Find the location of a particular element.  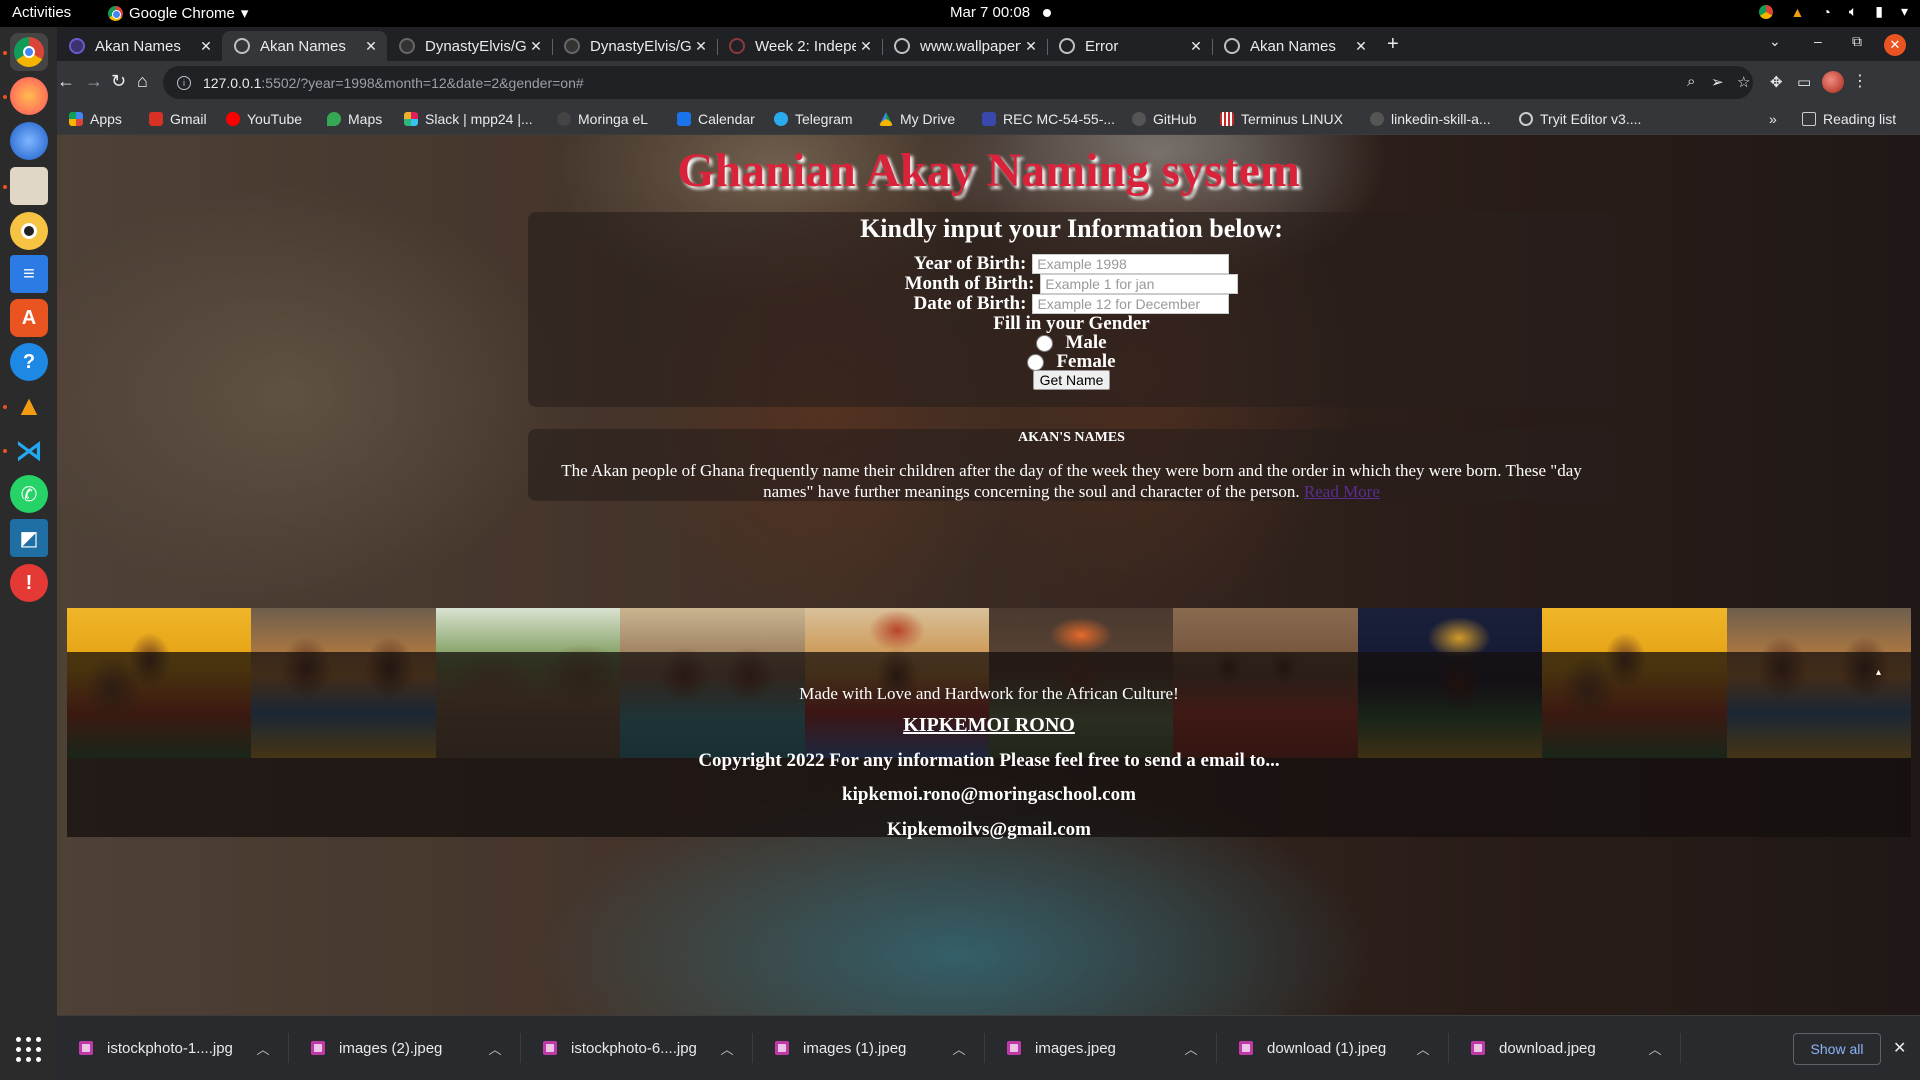

download-item: download.jpeg ︿ is located at coordinates (1565, 1048).